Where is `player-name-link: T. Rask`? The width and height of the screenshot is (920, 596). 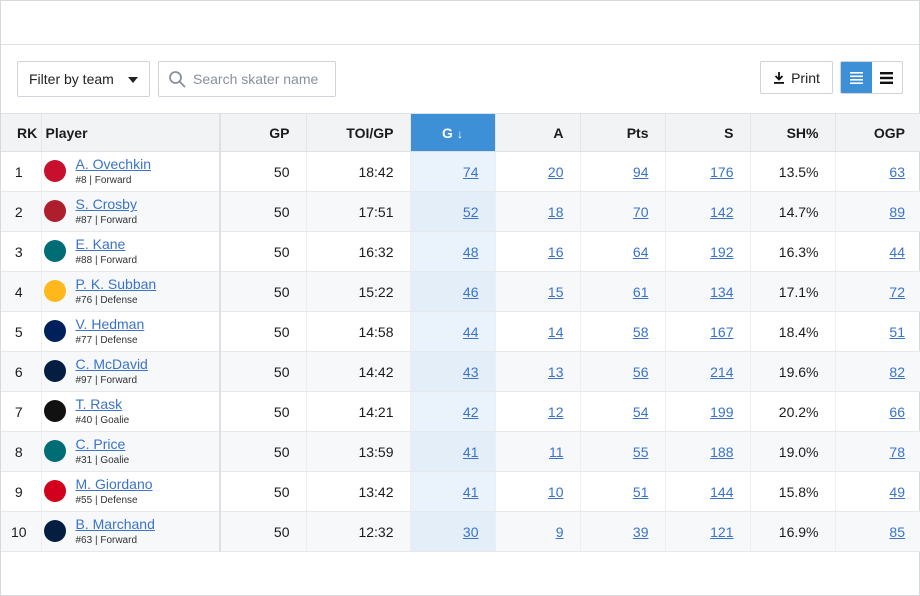
player-name-link: T. Rask is located at coordinates (103, 404).